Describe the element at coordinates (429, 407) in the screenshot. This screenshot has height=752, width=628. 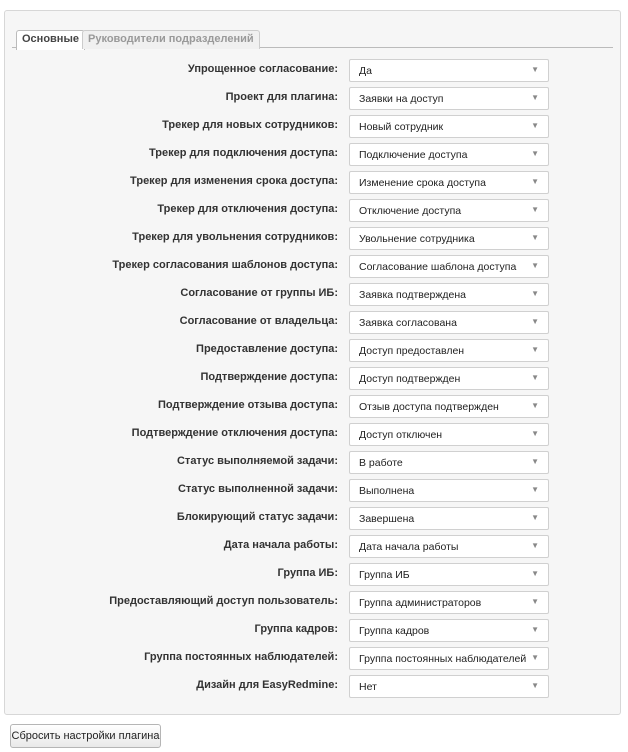
I see `setting-select-value: Отзыв доступа подтвержден` at that location.